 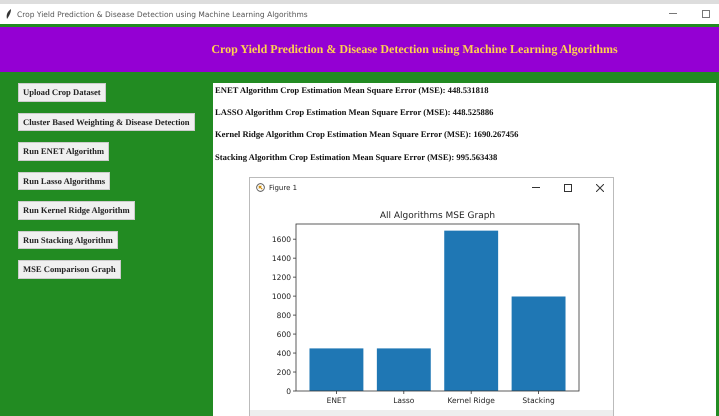 I want to click on action-button: Cluster Based Weighting & Disease Detection, so click(x=106, y=121).